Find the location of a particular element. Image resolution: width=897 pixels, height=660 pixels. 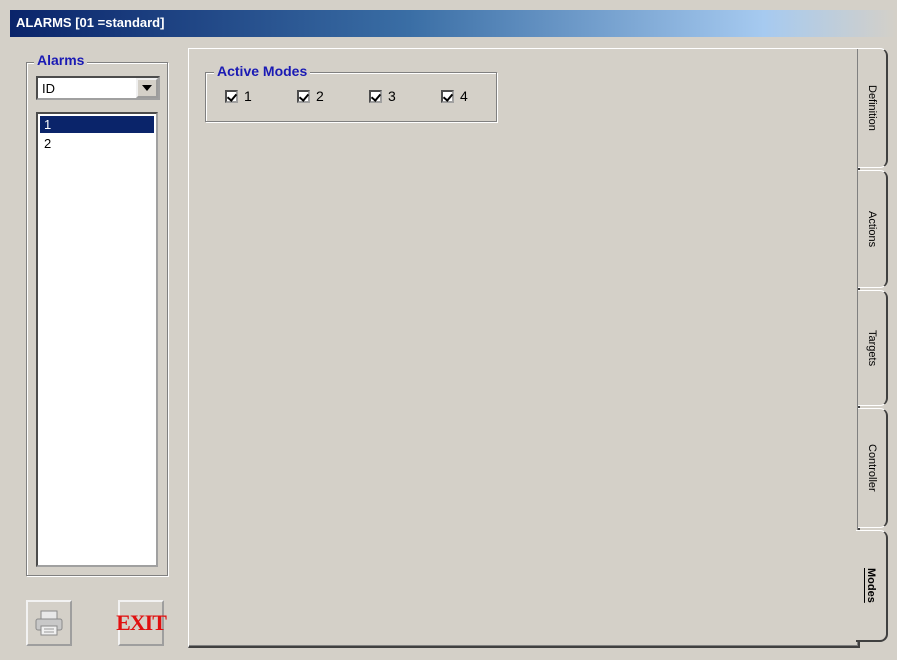

combo-dropdown-button is located at coordinates (147, 88).